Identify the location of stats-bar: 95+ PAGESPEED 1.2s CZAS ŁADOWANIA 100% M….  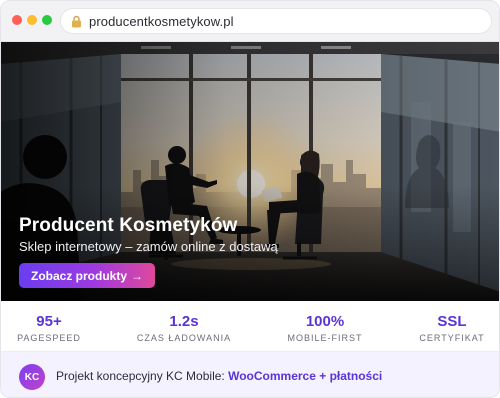
(250, 326).